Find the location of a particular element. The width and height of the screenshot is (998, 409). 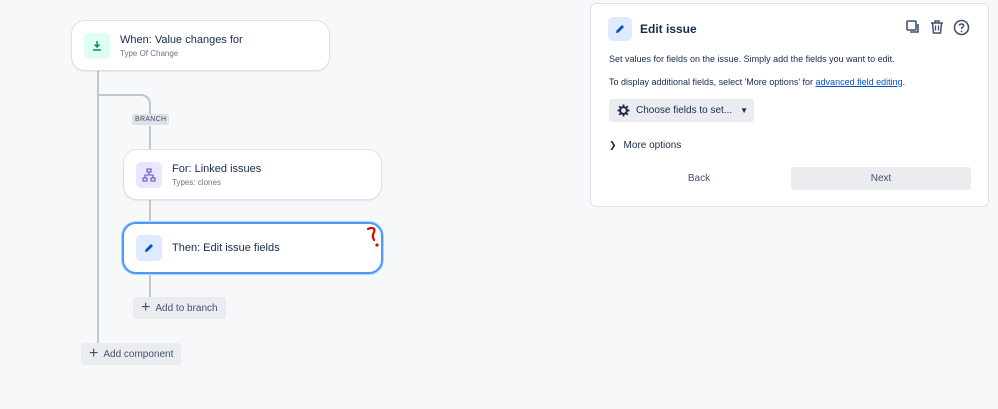

trigger-subtitle: Type Of Change is located at coordinates (149, 53).